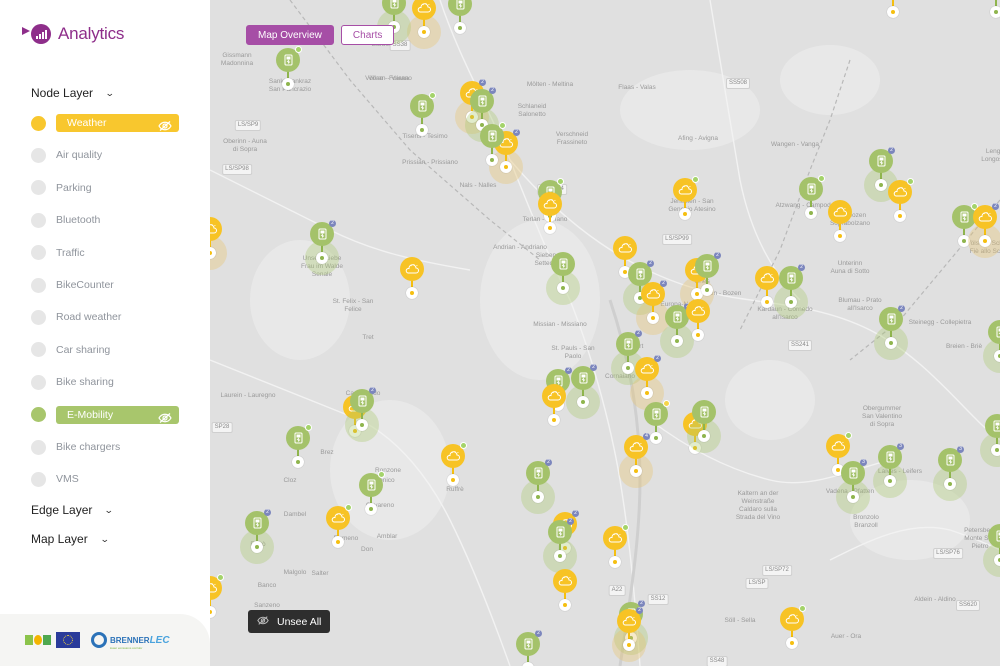 The width and height of the screenshot is (1000, 666). I want to click on layer-item-traffic: Traffic, so click(105, 253).